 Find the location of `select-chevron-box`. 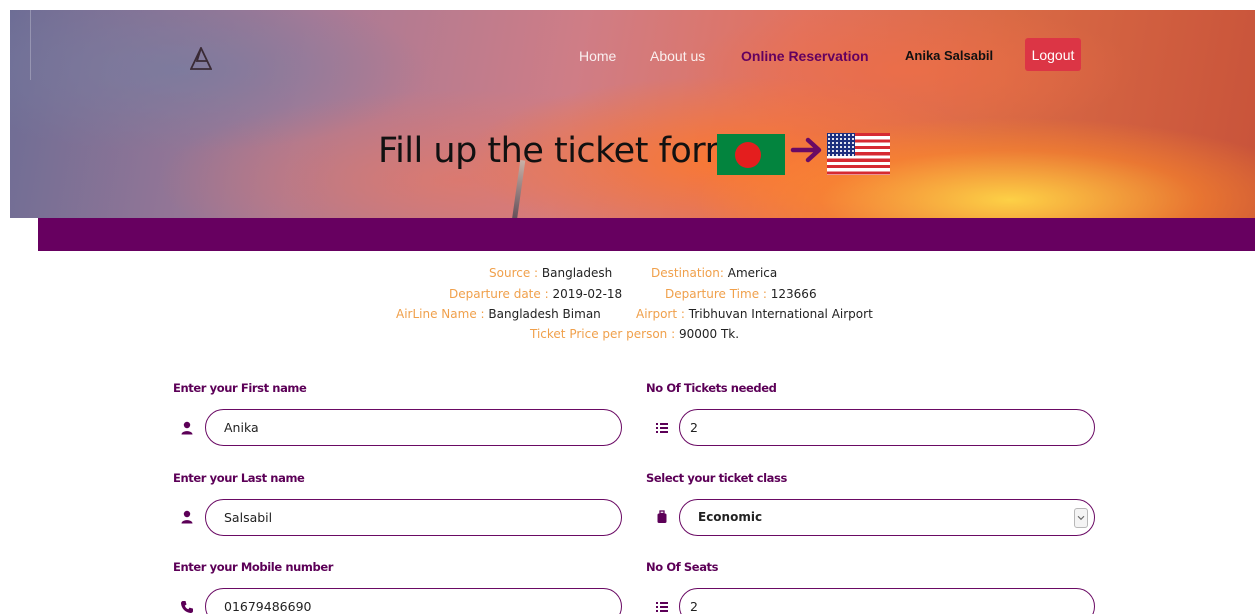

select-chevron-box is located at coordinates (1081, 518).